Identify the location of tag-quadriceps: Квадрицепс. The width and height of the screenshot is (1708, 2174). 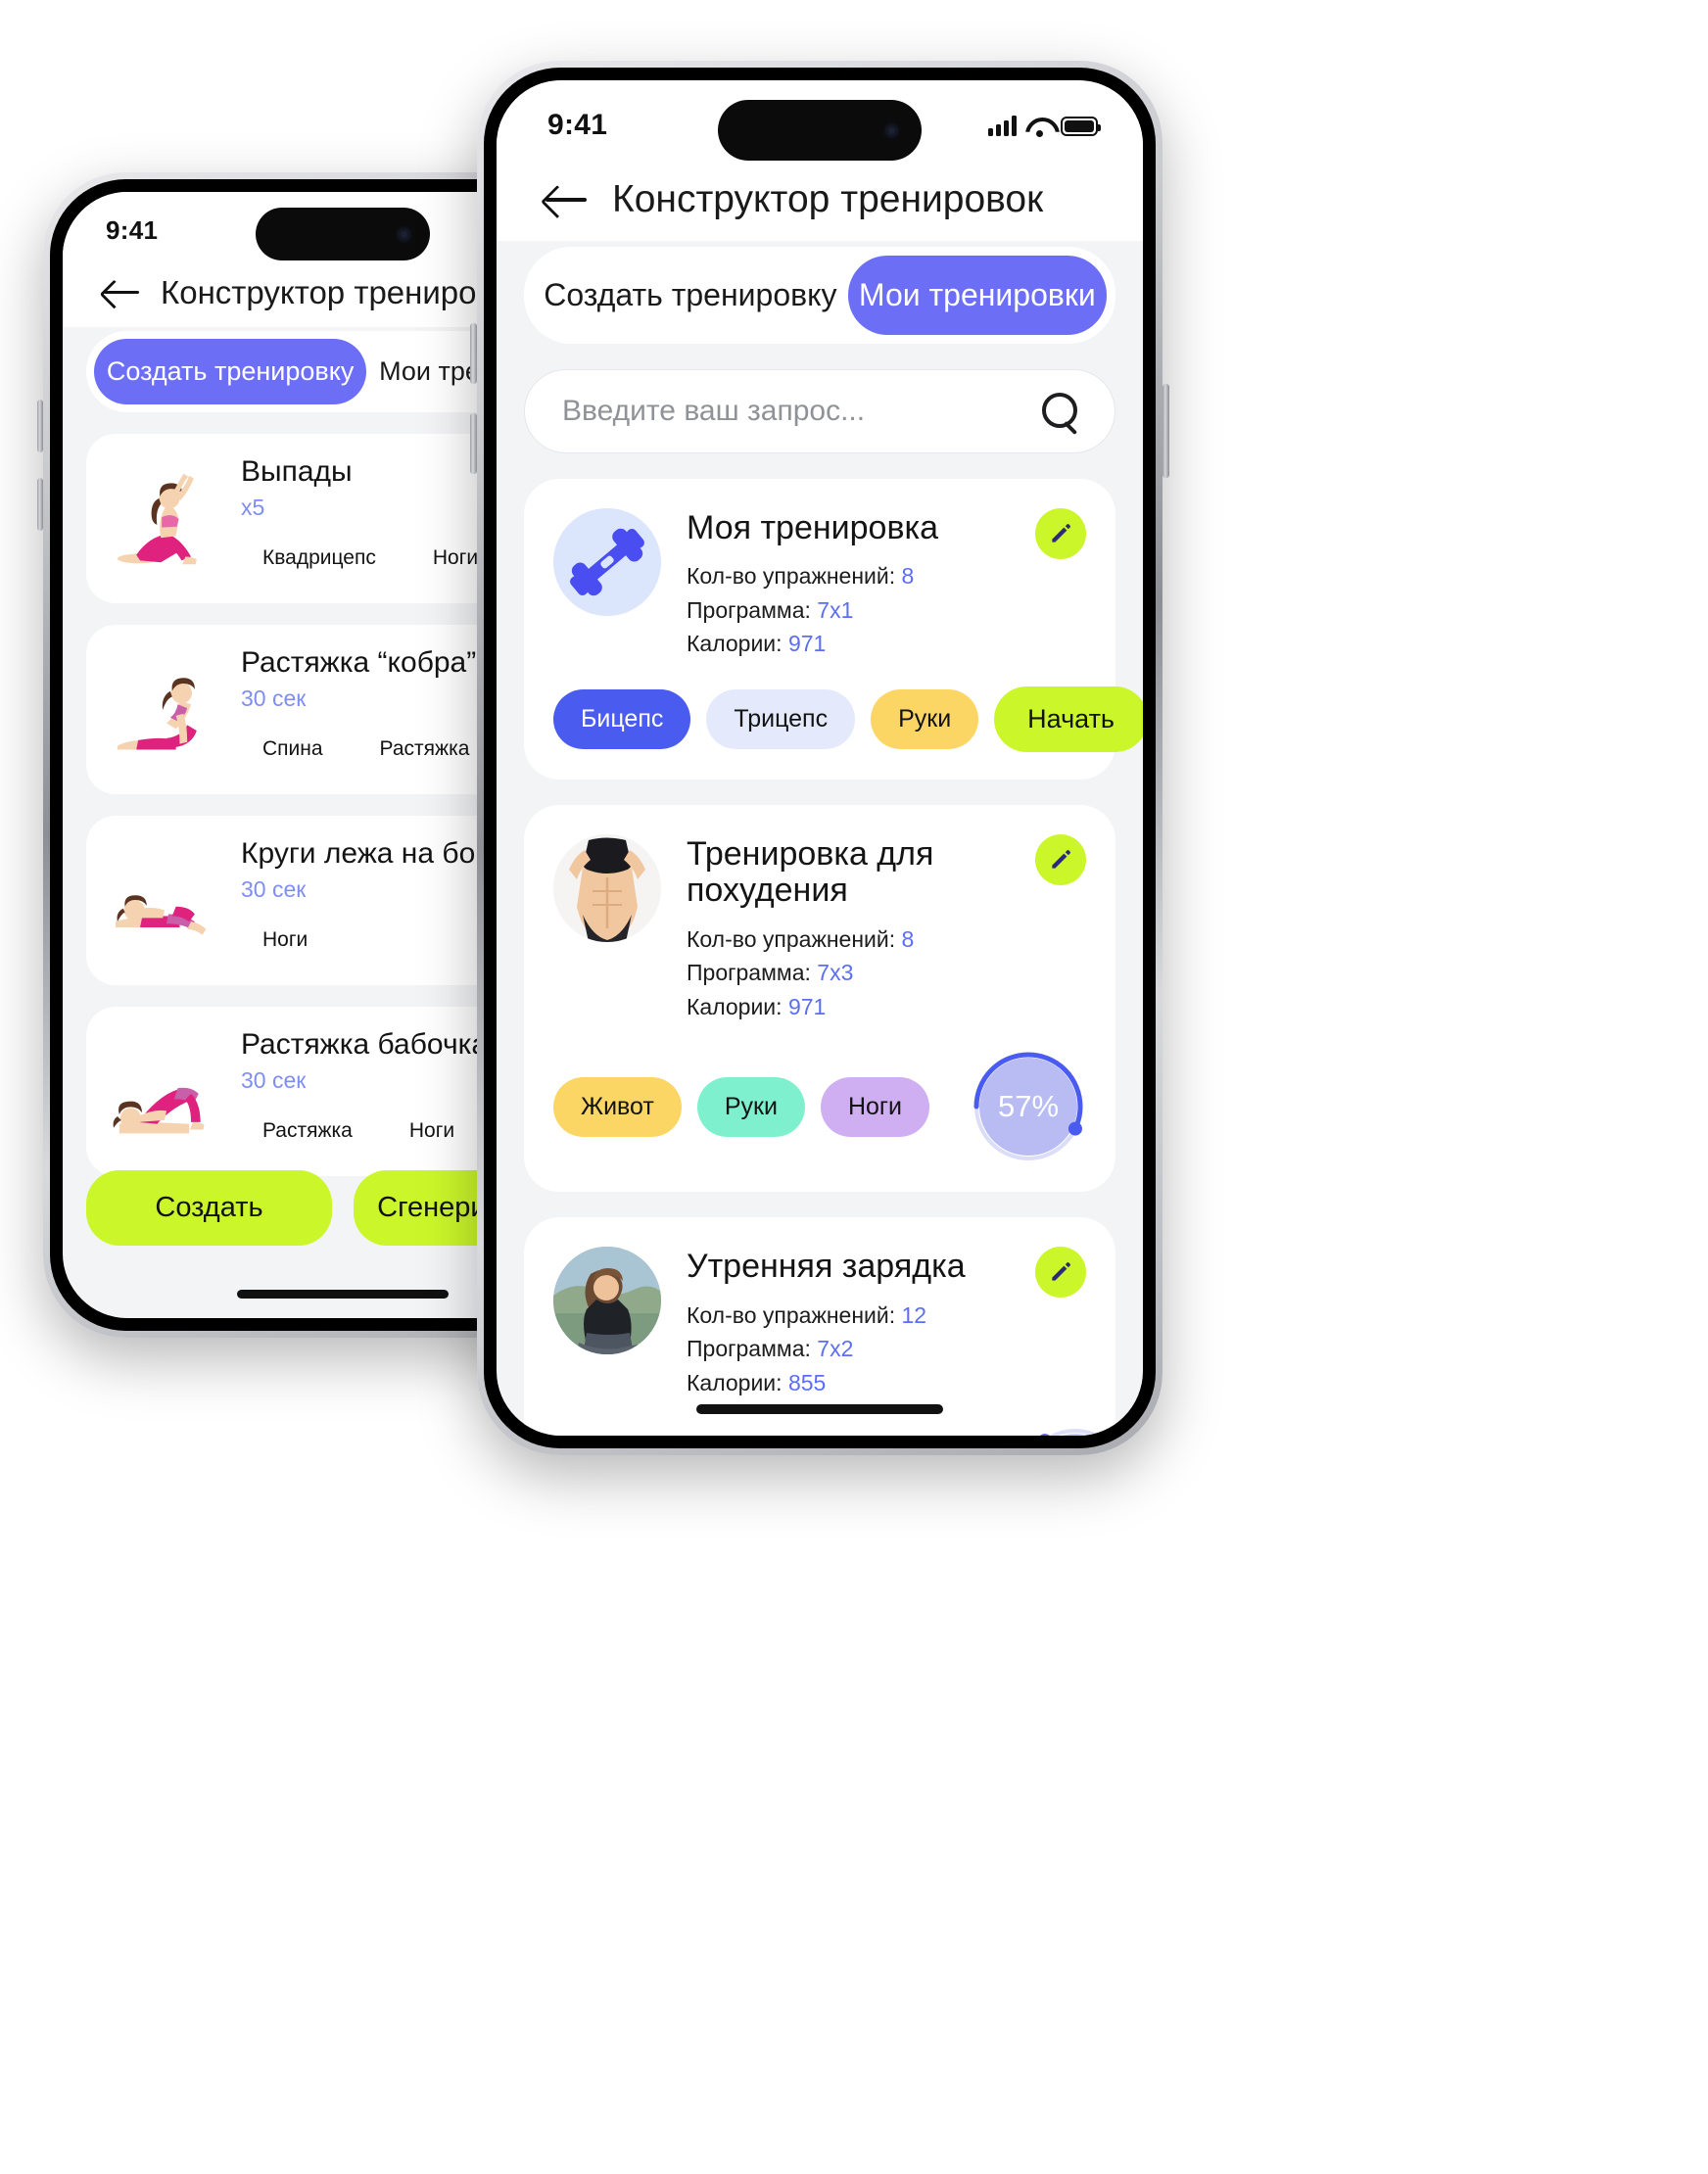
(319, 558).